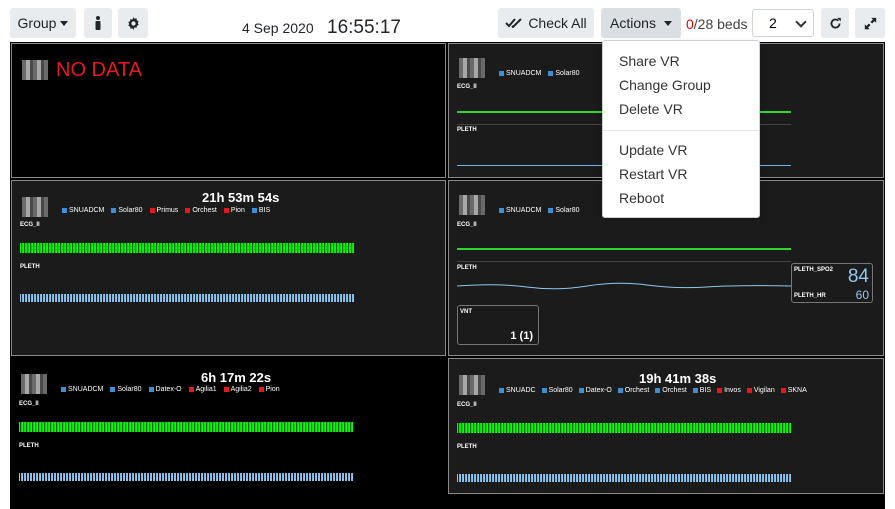 The width and height of the screenshot is (895, 509). What do you see at coordinates (665, 85) in the screenshot?
I see `menu-item-change-group: Change Group` at bounding box center [665, 85].